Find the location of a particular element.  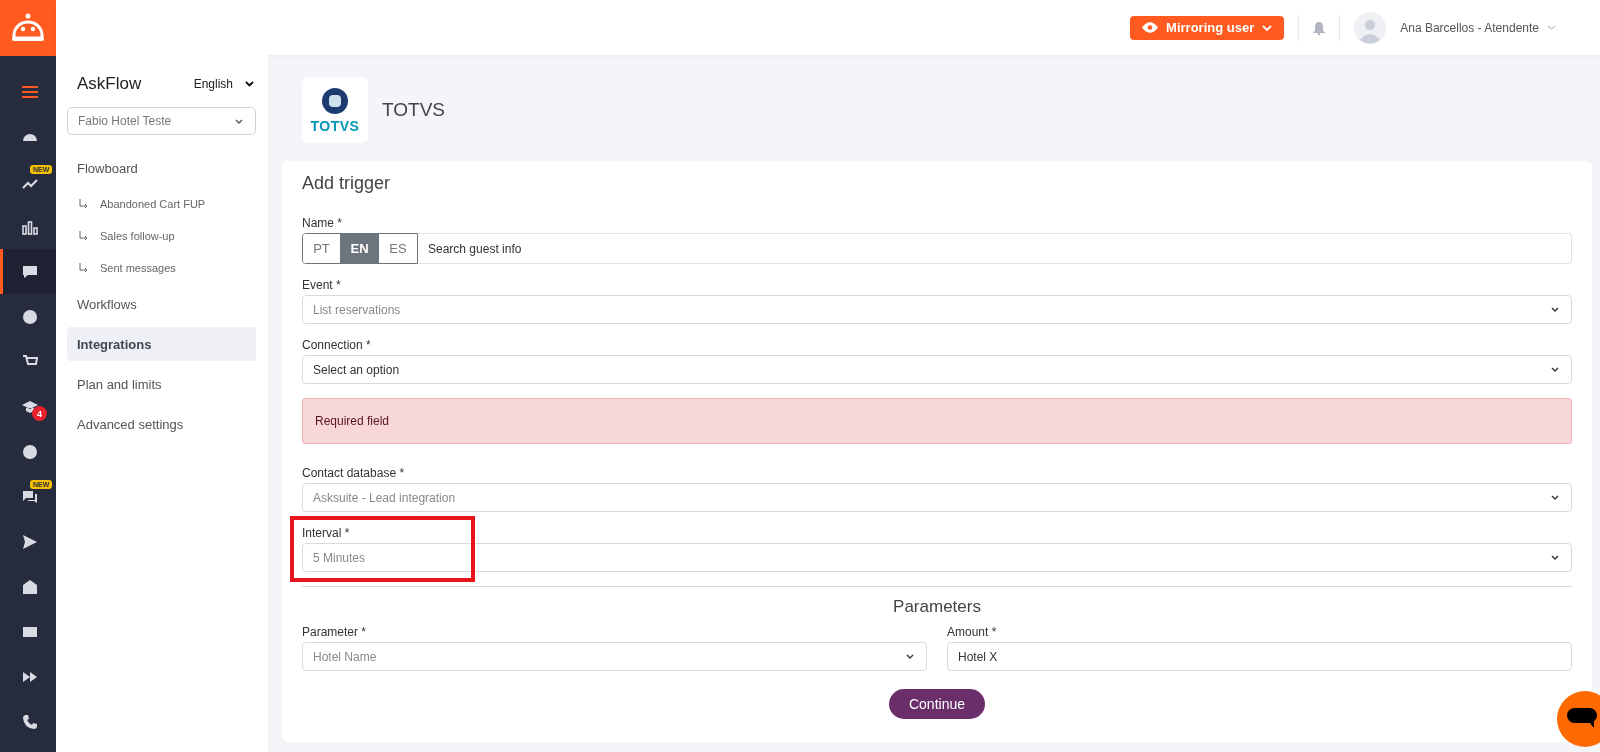

error-alert: Required field is located at coordinates (937, 421).